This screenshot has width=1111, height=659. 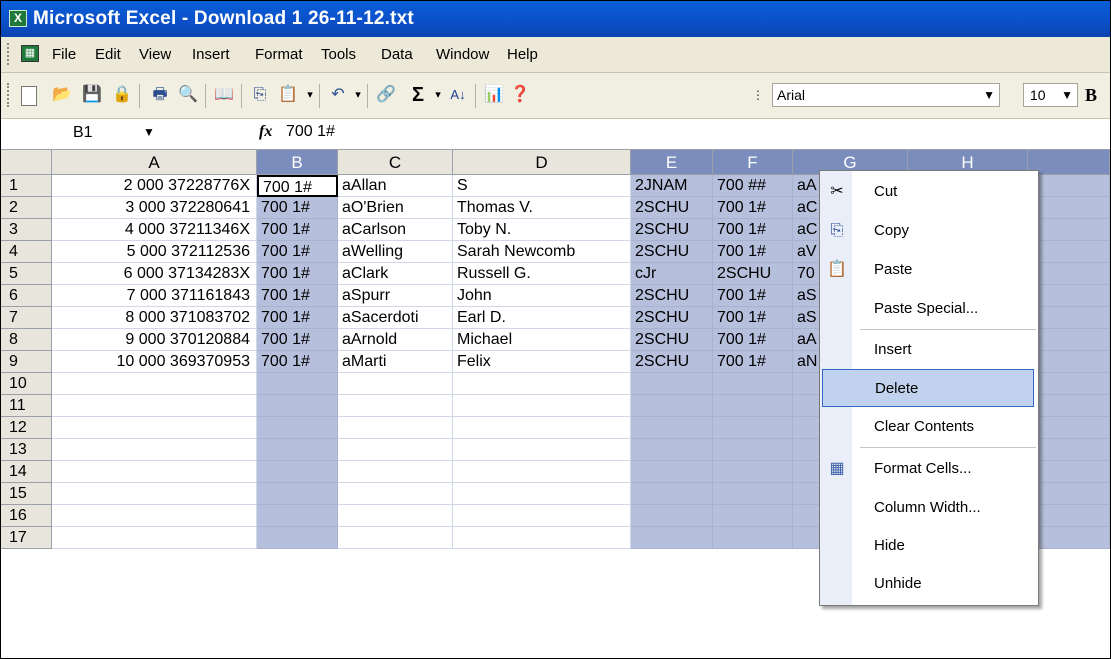 I want to click on paste-icon: 📋, so click(x=288, y=95).